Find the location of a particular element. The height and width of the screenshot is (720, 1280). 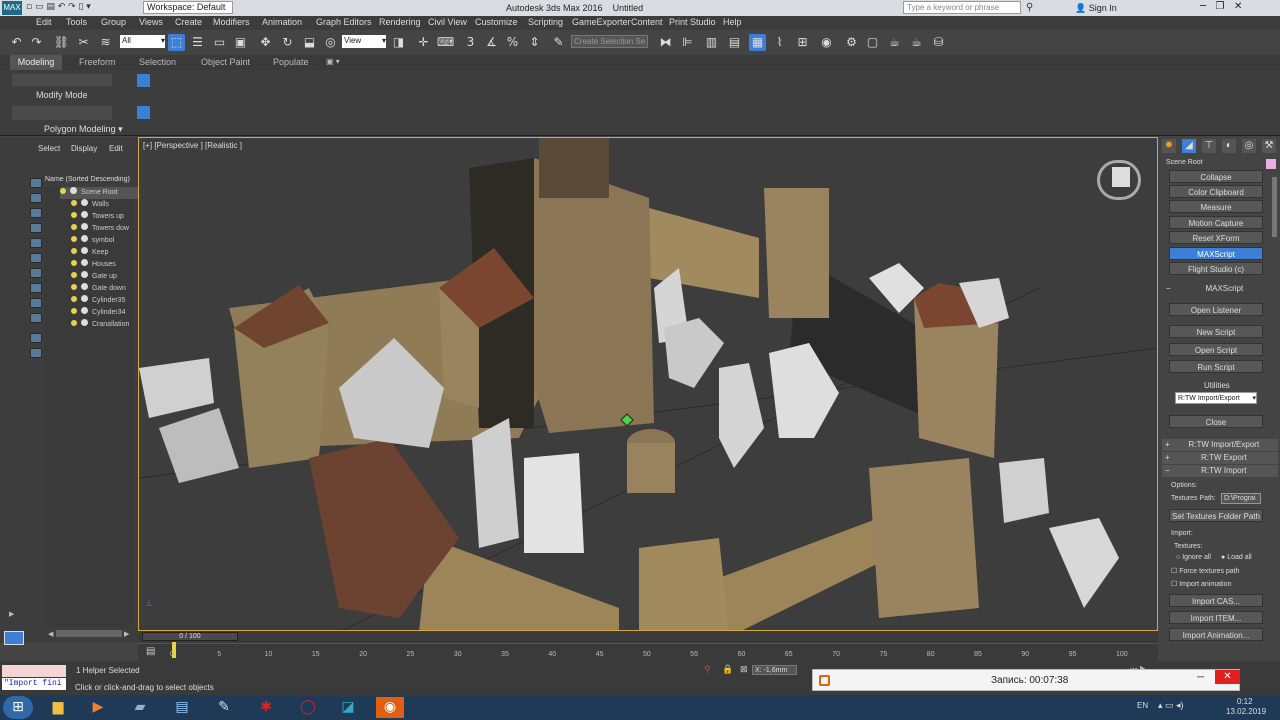

ribbon-options-icon: ▣ ▾ is located at coordinates (333, 61).